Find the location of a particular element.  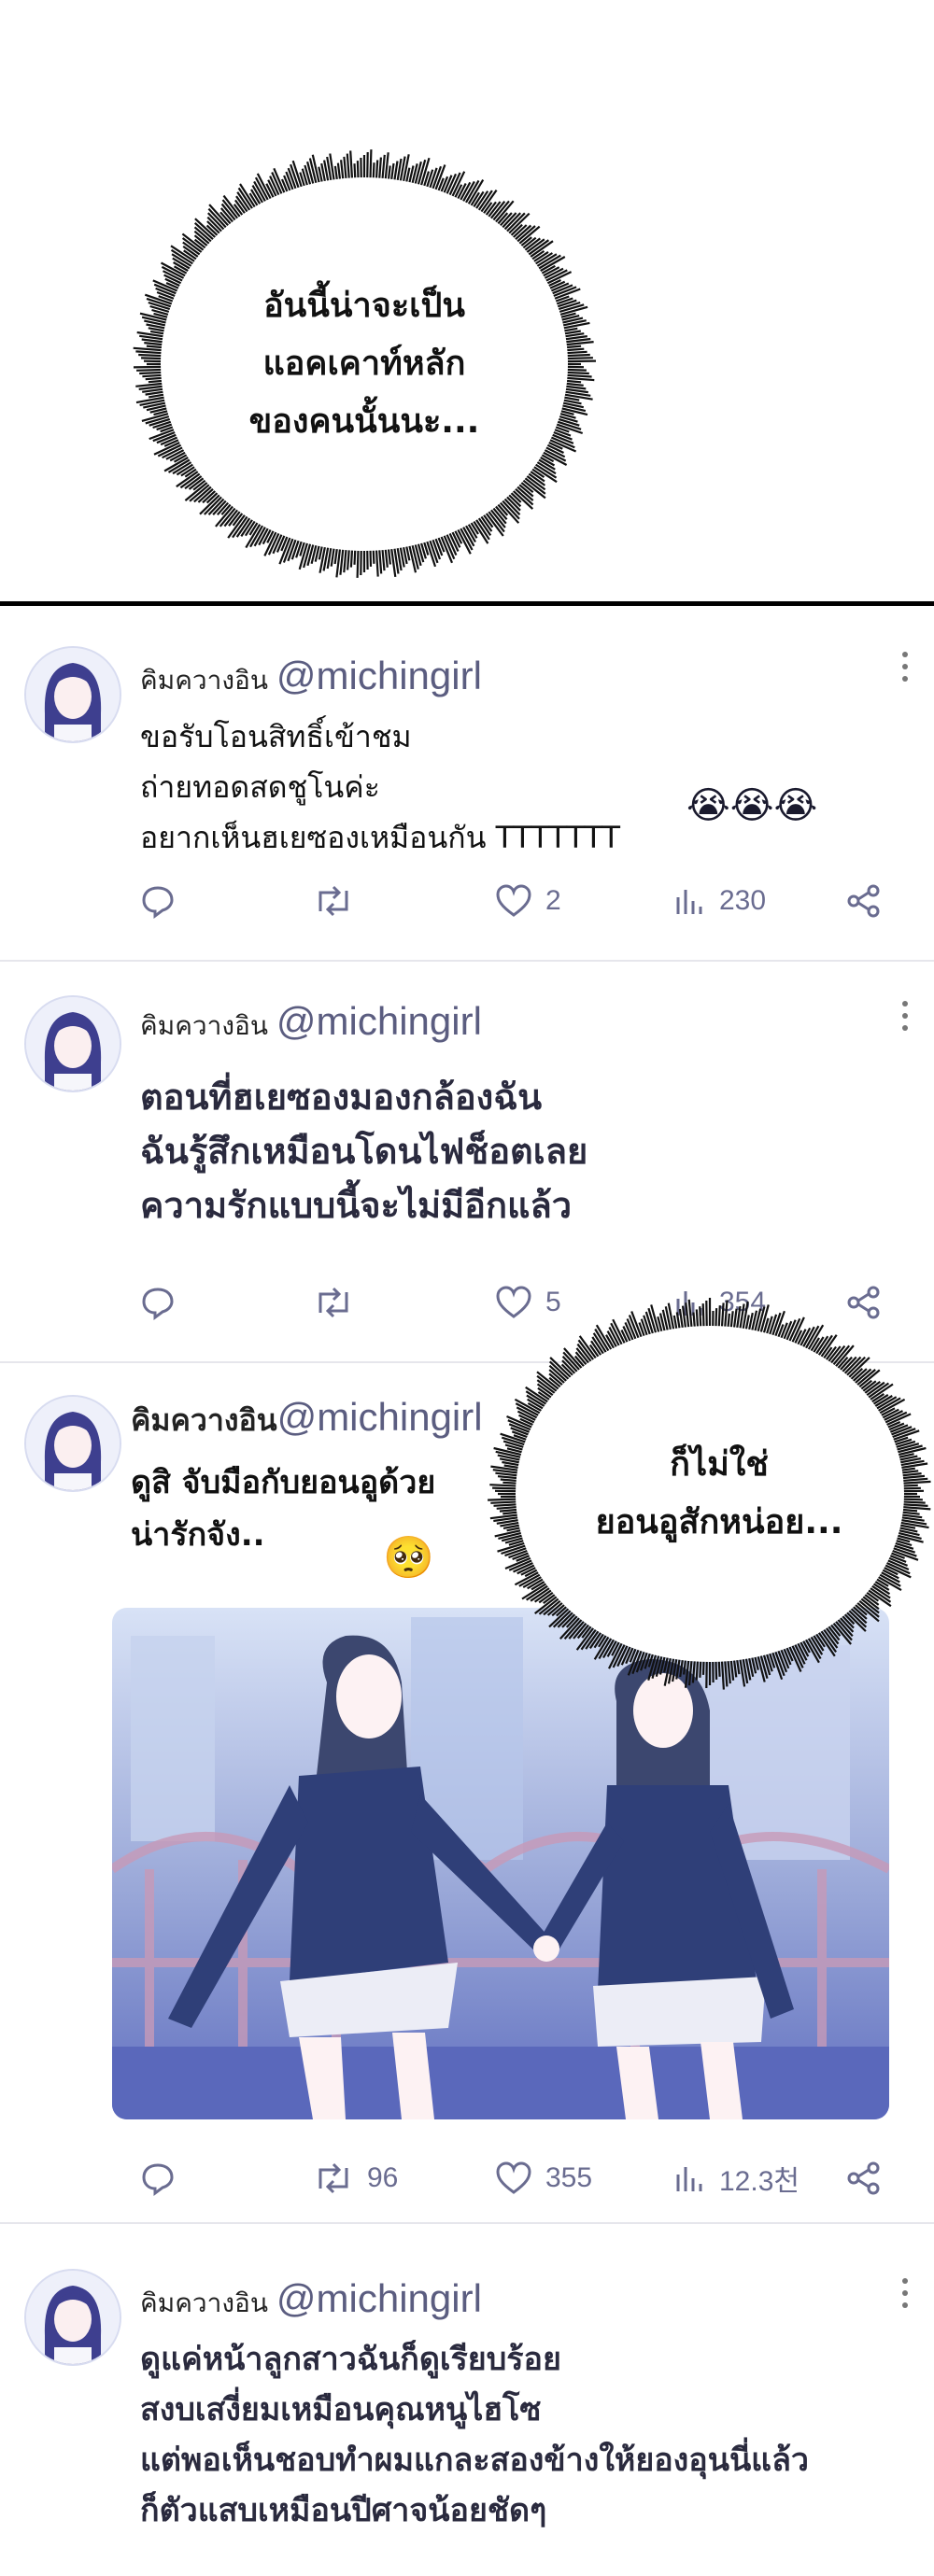

post-author: คิมควางอิน@michingirl is located at coordinates (307, 1420).